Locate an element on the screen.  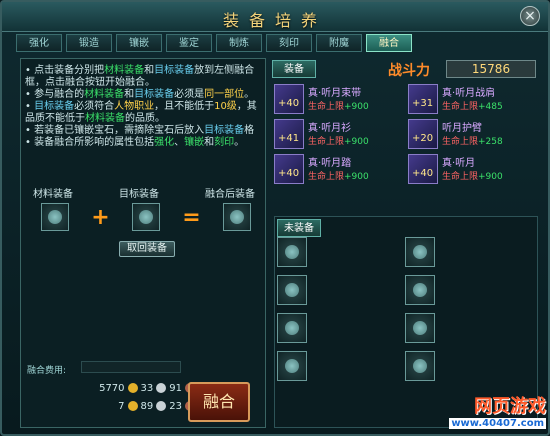
tab-6: 附魔 is located at coordinates (339, 43).